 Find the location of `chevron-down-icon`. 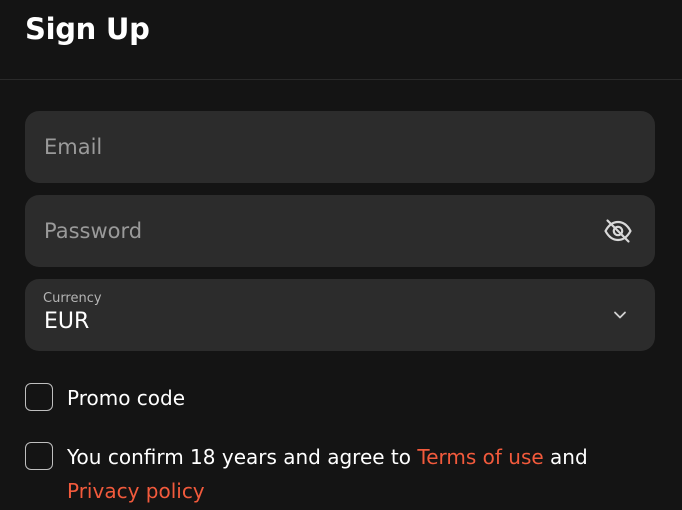

chevron-down-icon is located at coordinates (620, 315).